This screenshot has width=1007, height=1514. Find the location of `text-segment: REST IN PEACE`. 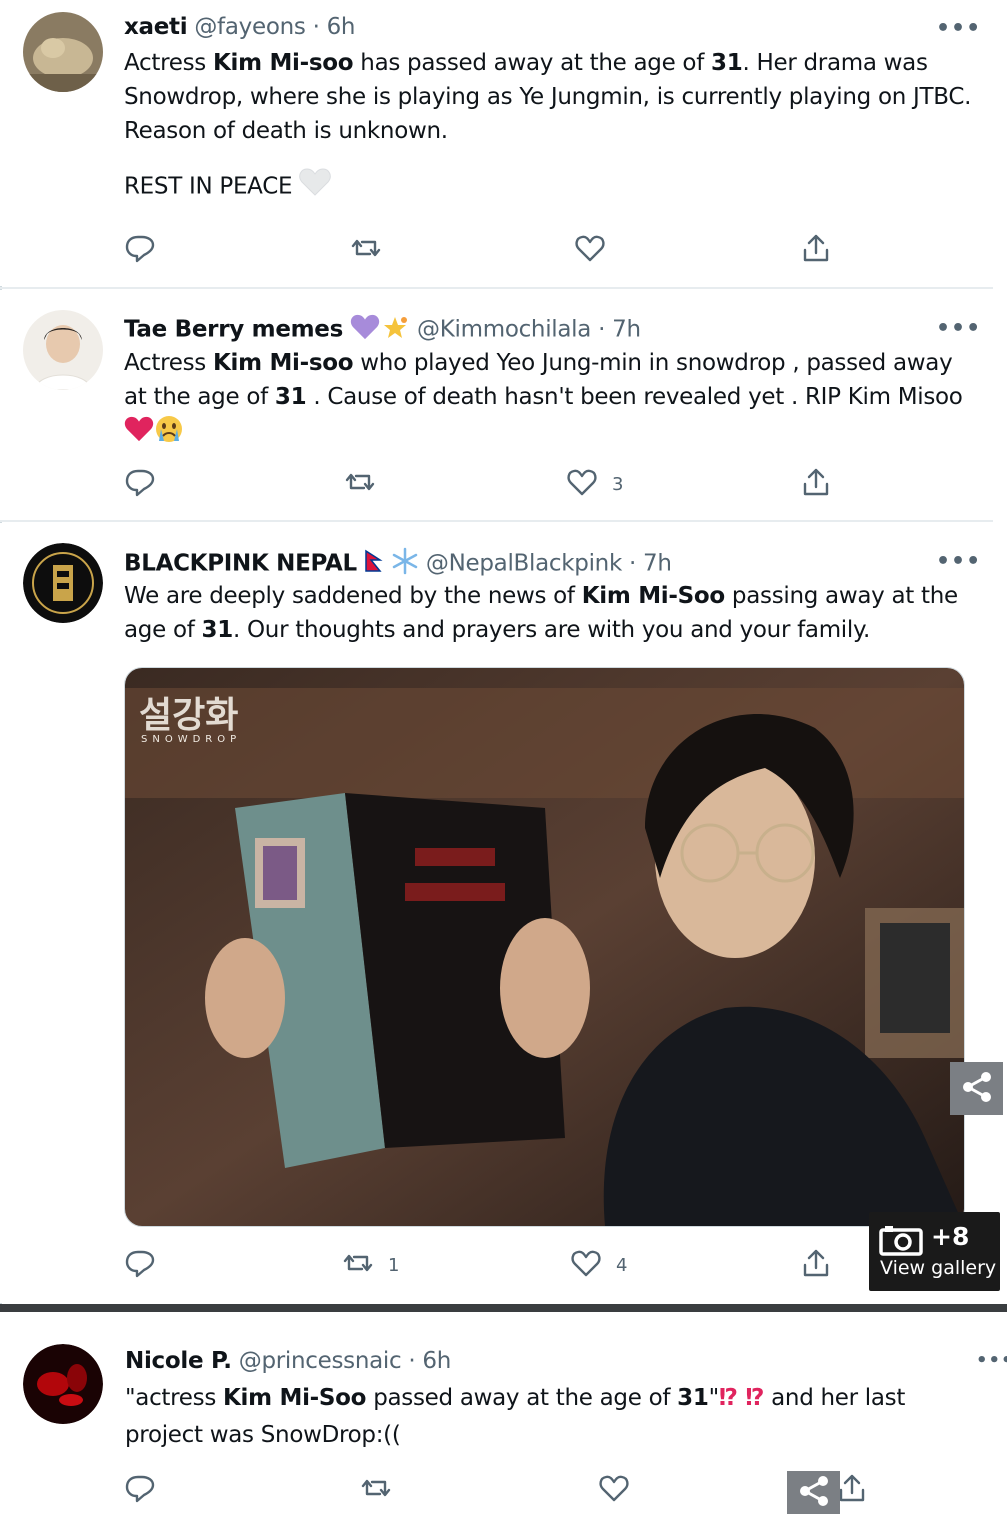

text-segment: REST IN PEACE is located at coordinates (208, 186).